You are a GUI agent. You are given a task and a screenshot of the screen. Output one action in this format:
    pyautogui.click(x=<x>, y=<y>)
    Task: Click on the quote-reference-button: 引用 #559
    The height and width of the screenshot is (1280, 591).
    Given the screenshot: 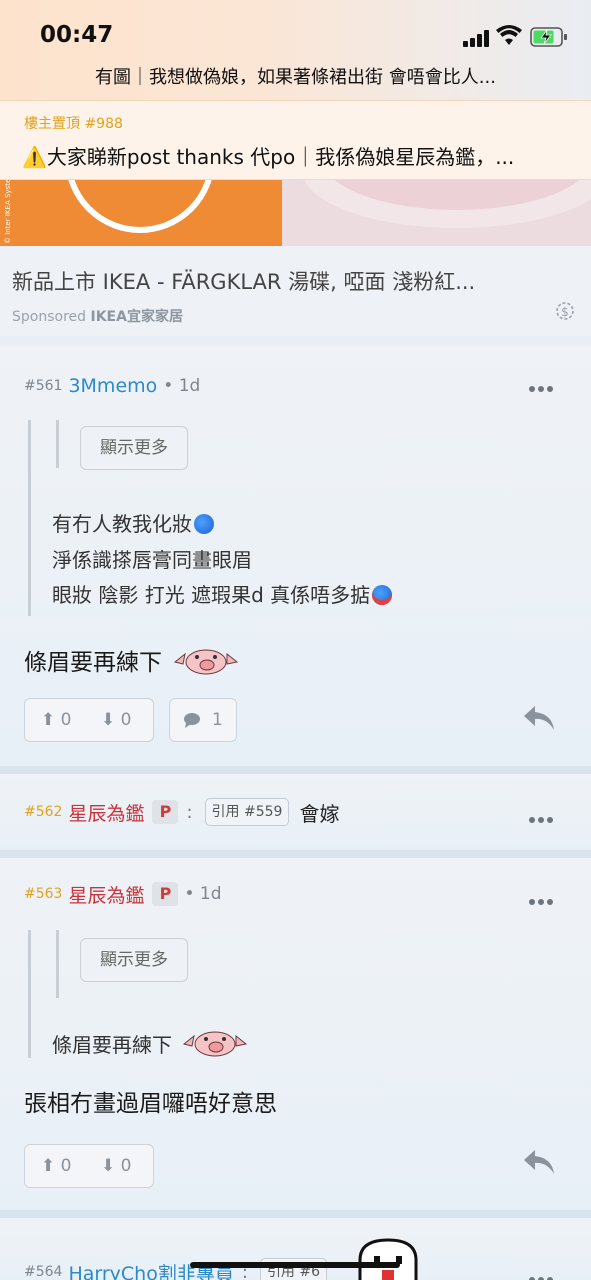 What is the action you would take?
    pyautogui.click(x=247, y=812)
    